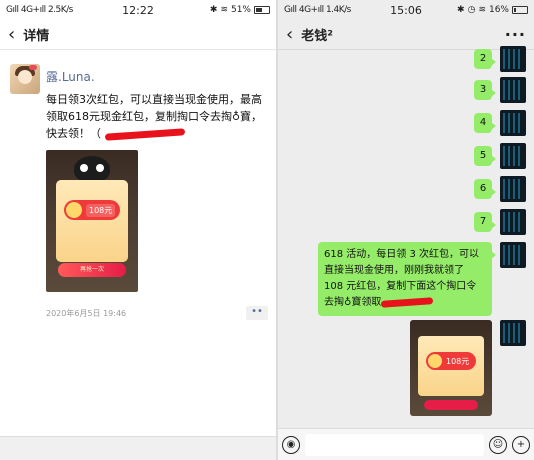 The width and height of the screenshot is (534, 460). I want to click on message-row: 3, so click(500, 90).